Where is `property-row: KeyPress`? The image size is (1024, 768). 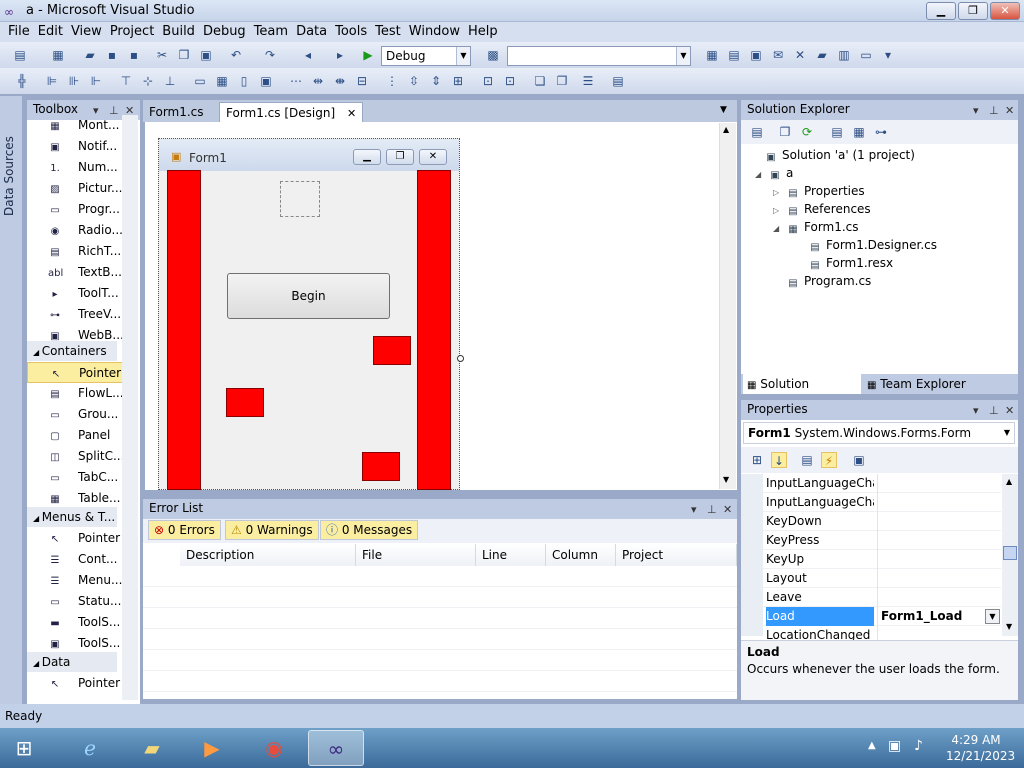
property-row: KeyPress is located at coordinates (882, 540).